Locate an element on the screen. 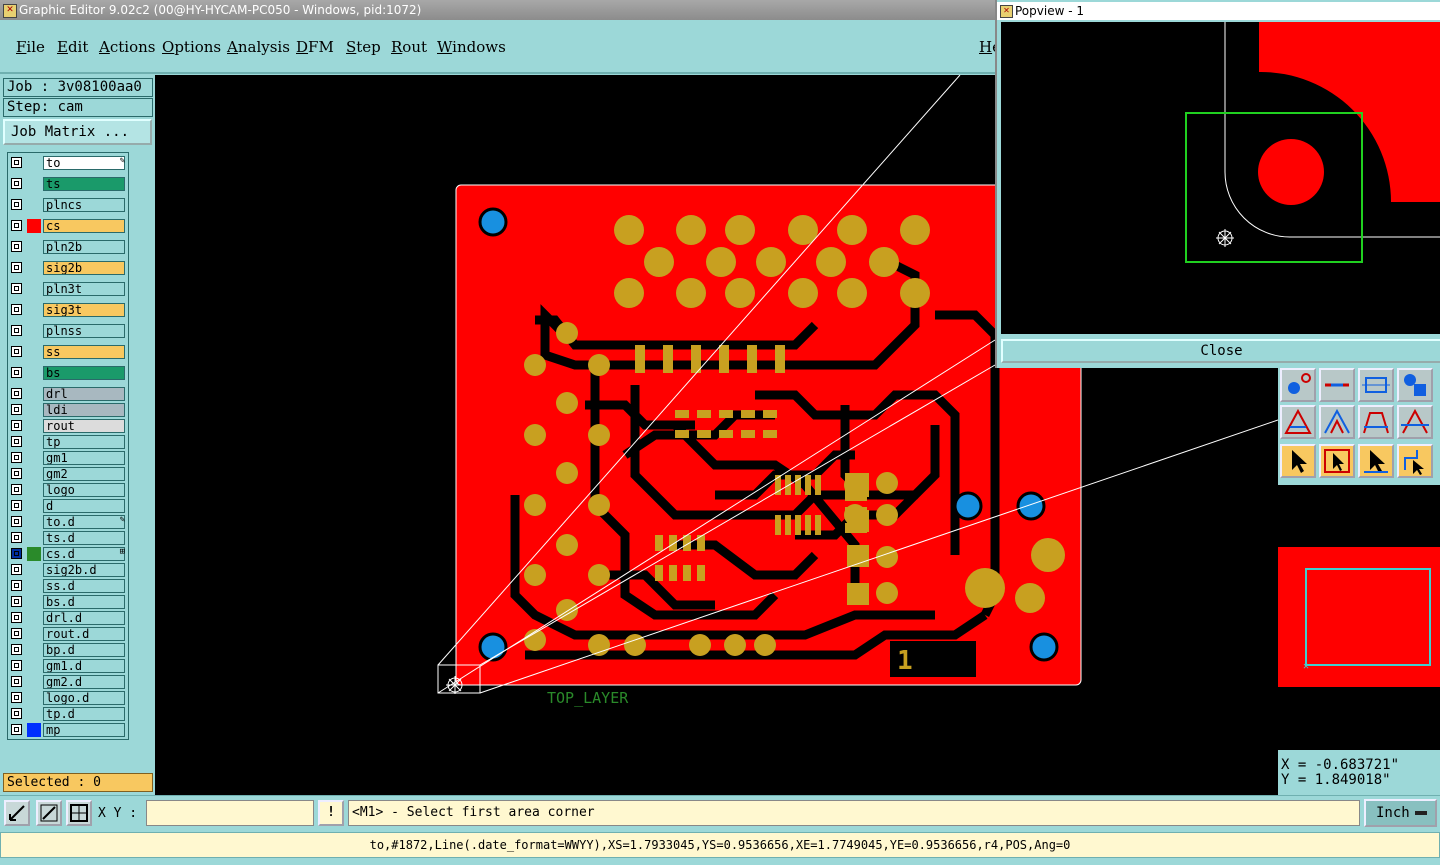 The height and width of the screenshot is (865, 1440). menu-step: Step is located at coordinates (363, 47).